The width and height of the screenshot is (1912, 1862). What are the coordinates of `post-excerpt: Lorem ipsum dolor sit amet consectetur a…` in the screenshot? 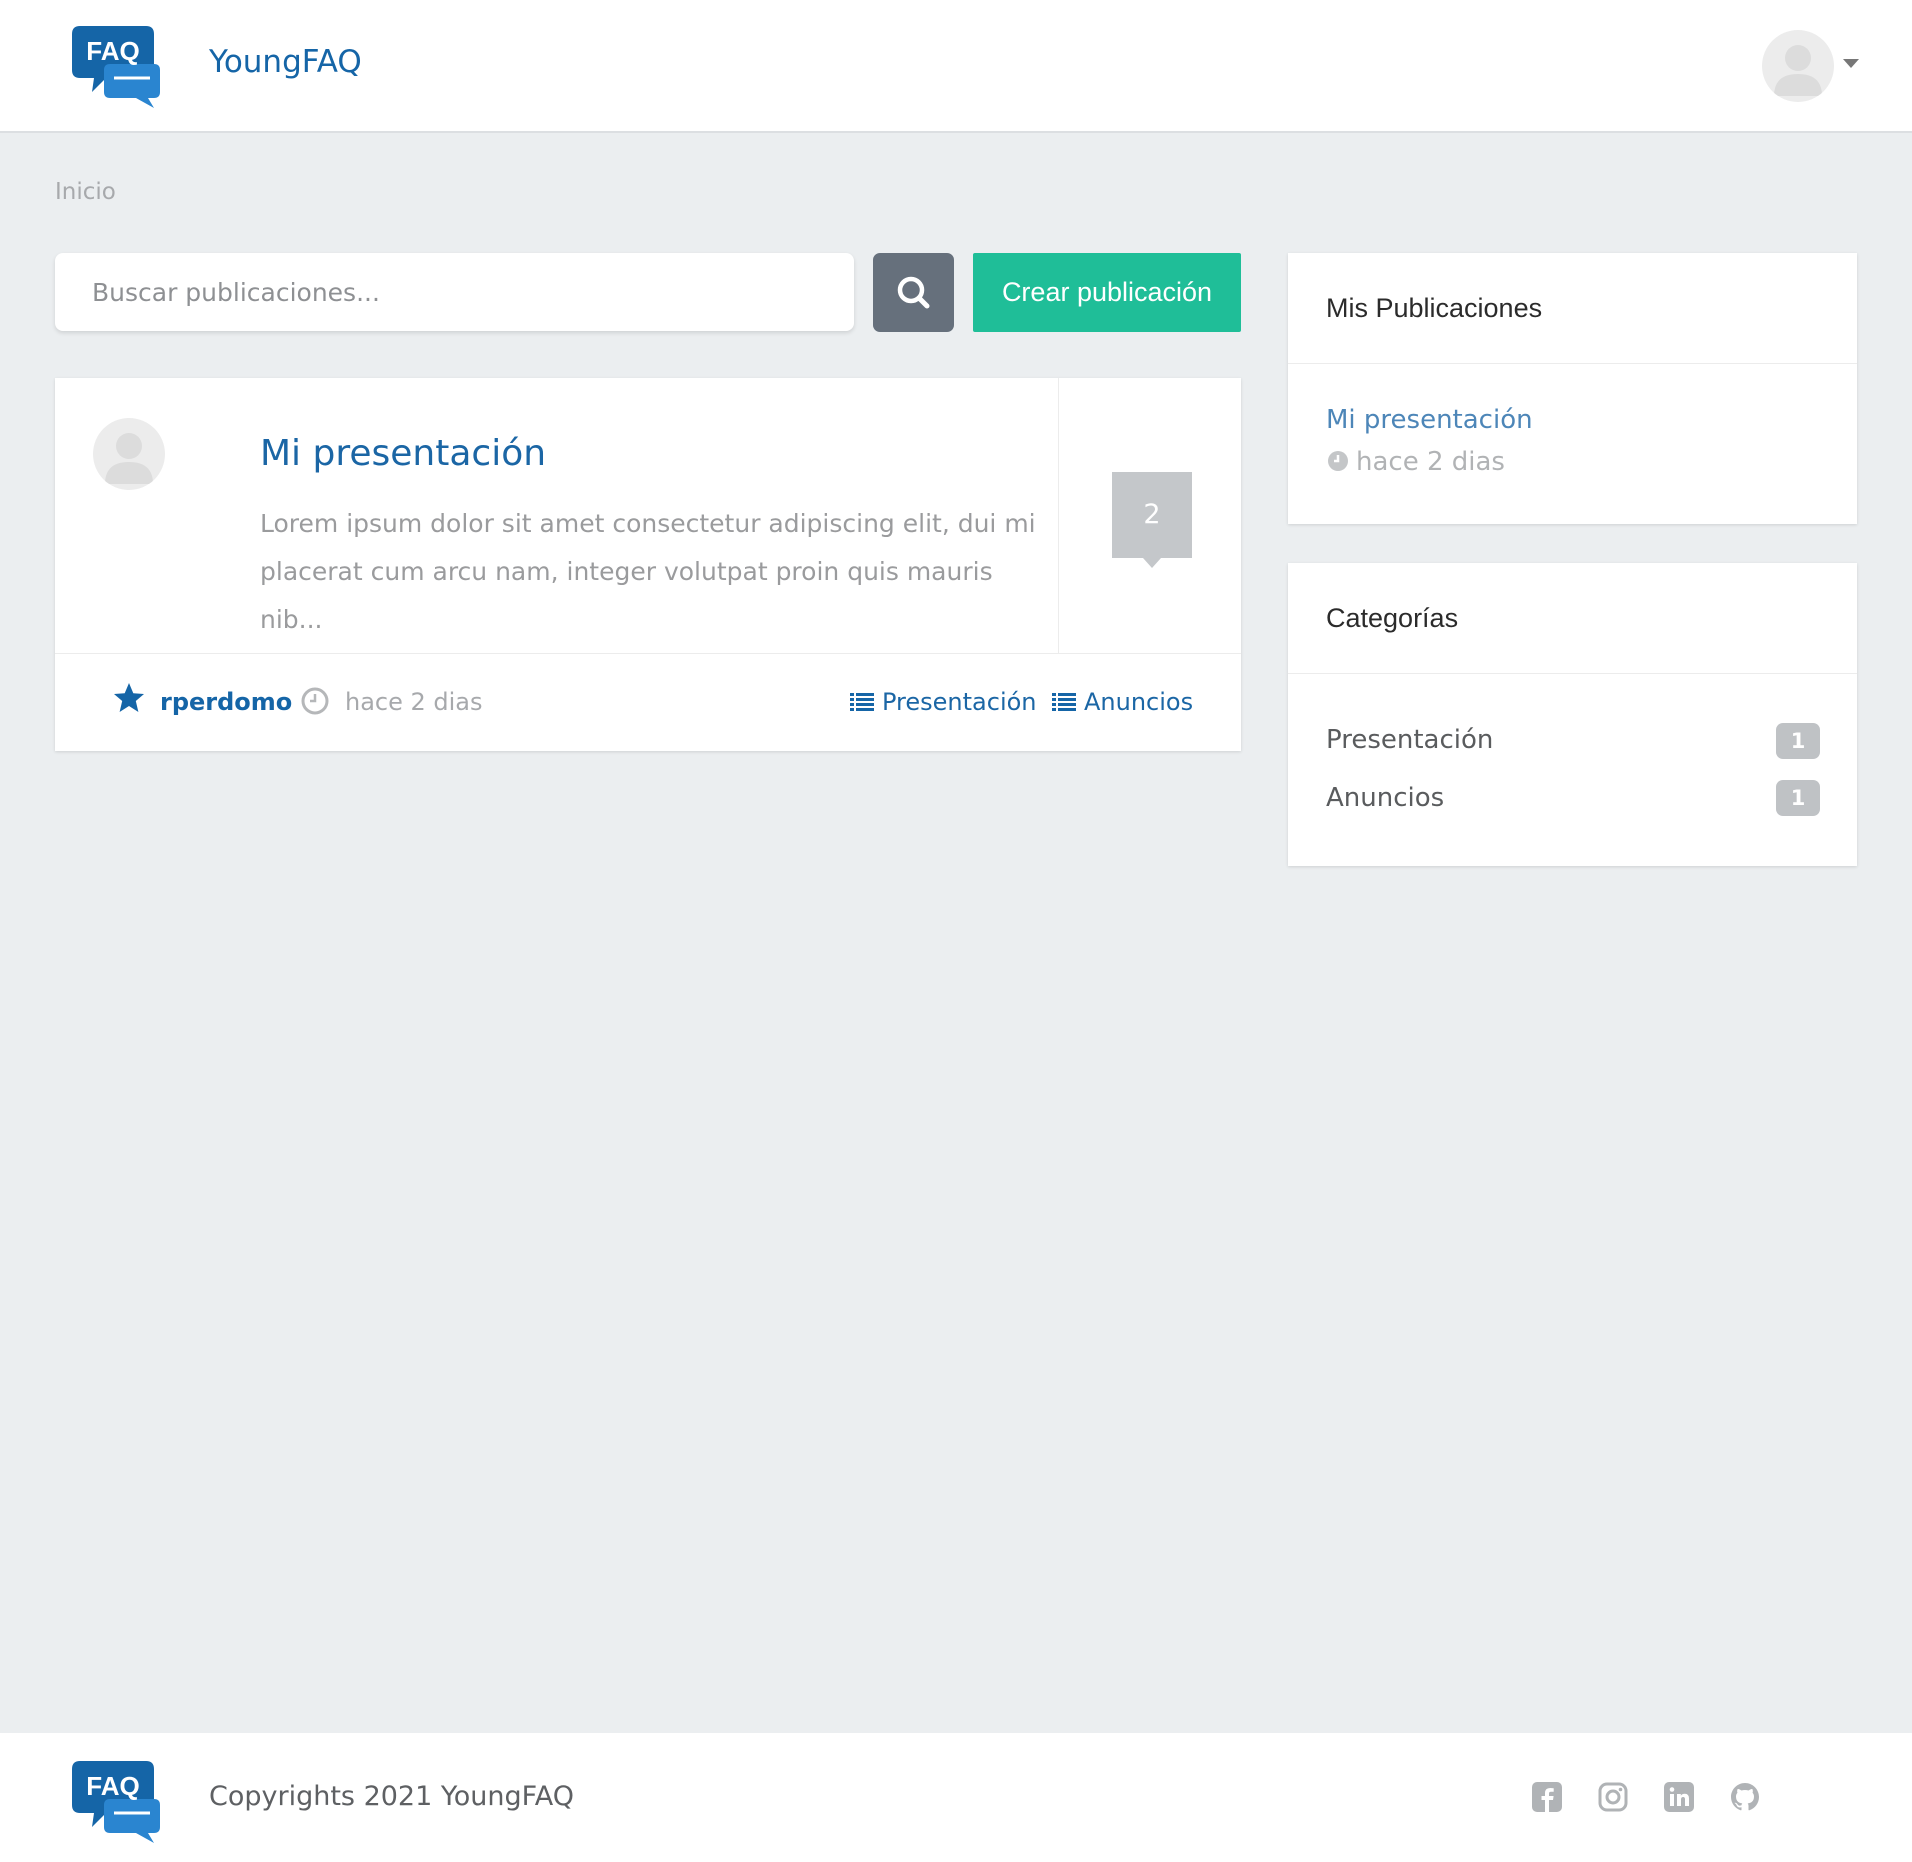 It's located at (648, 571).